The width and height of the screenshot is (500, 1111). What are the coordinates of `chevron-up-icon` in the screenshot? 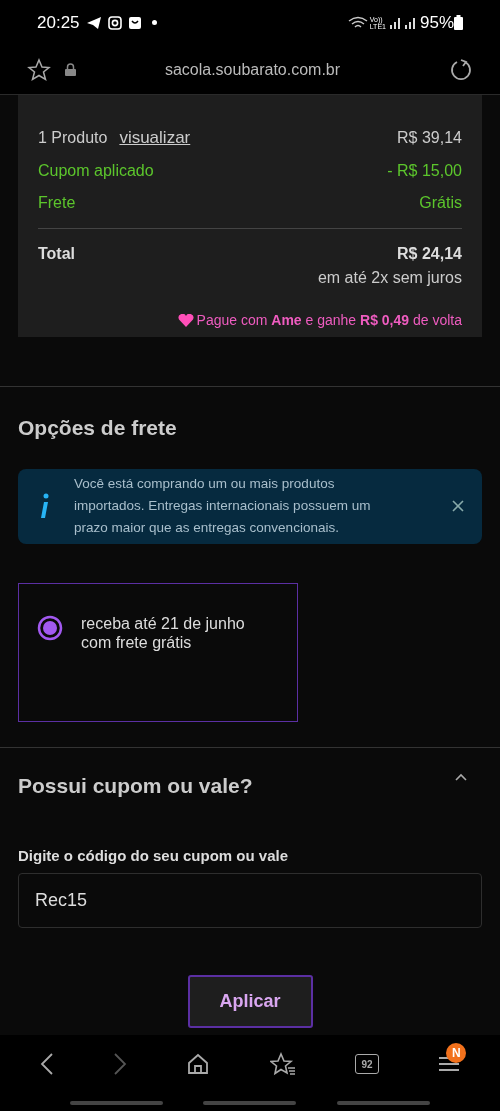 It's located at (461, 776).